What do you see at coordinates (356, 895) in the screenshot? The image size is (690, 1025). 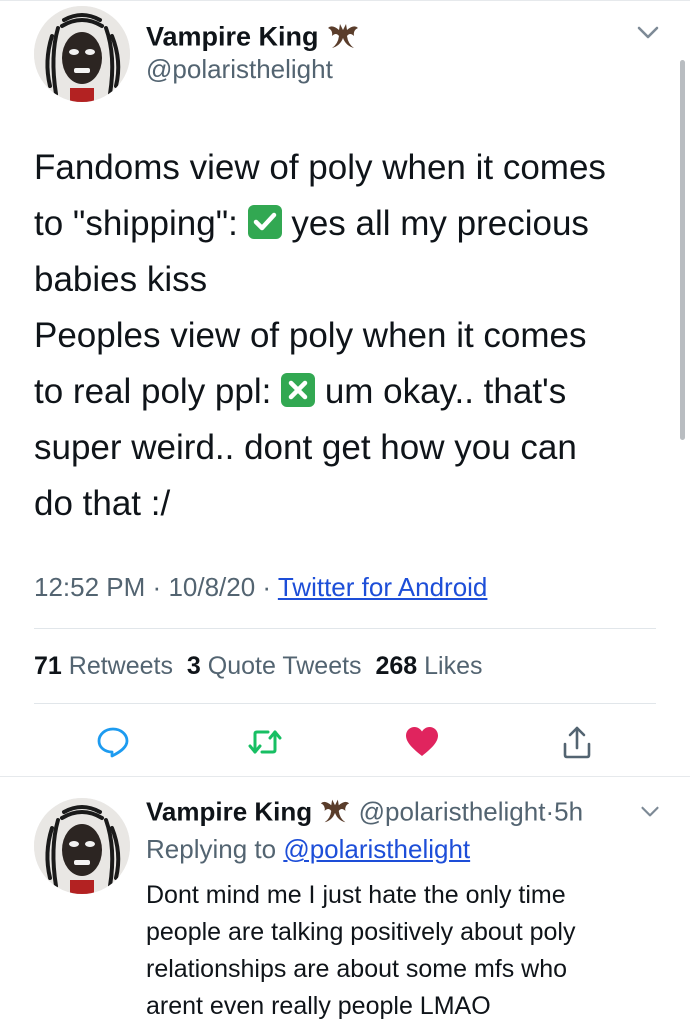 I see `reply-line: Dont mind me I just hate the only time` at bounding box center [356, 895].